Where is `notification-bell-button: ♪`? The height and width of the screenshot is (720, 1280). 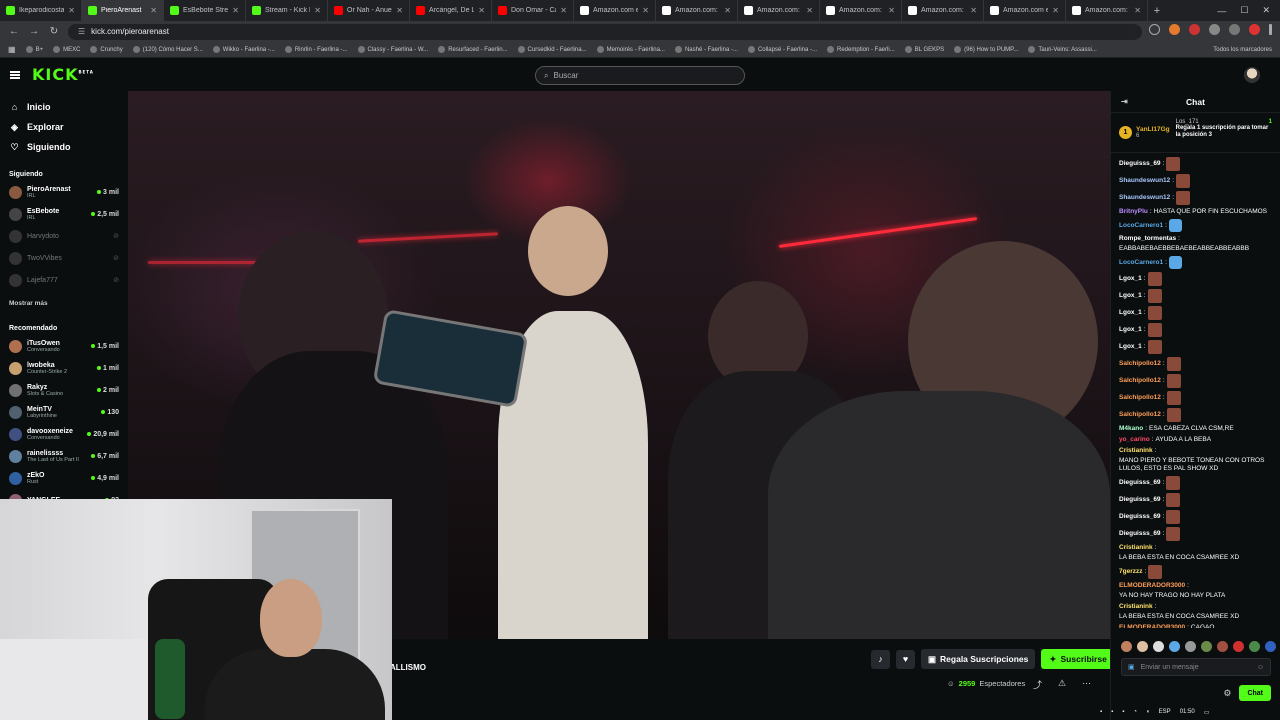 notification-bell-button: ♪ is located at coordinates (880, 659).